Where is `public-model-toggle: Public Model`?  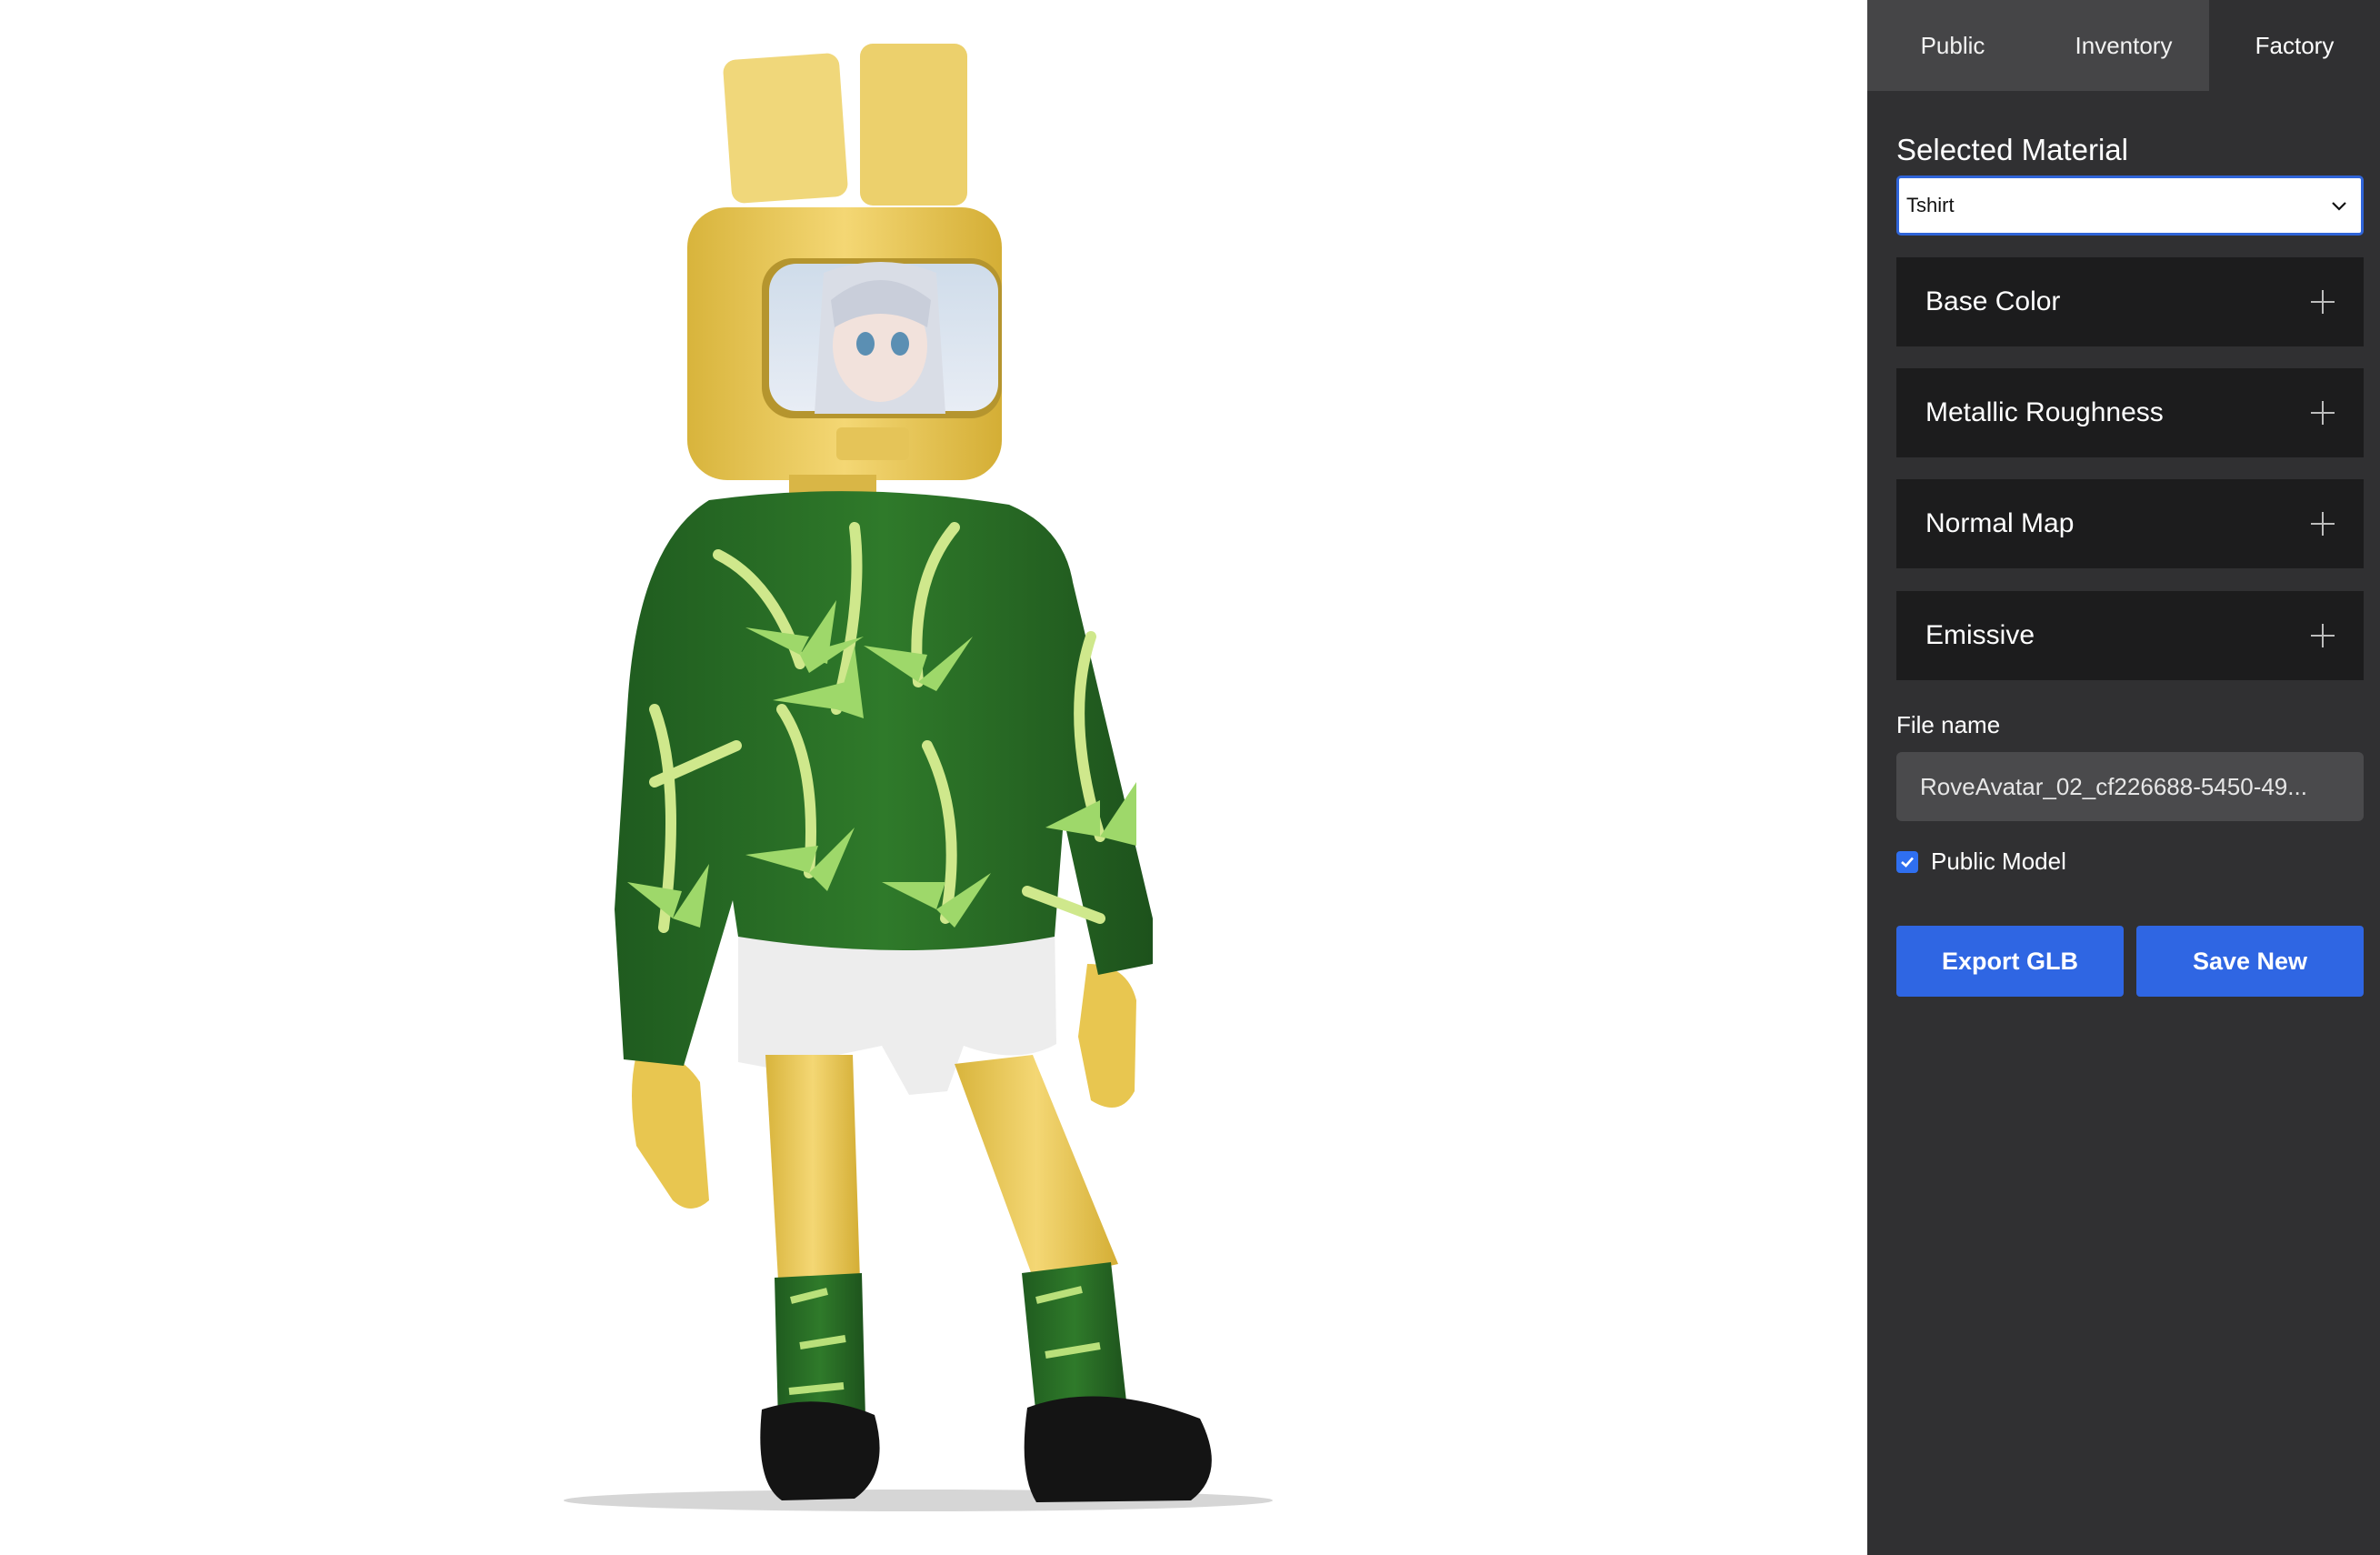 public-model-toggle: Public Model is located at coordinates (1981, 862).